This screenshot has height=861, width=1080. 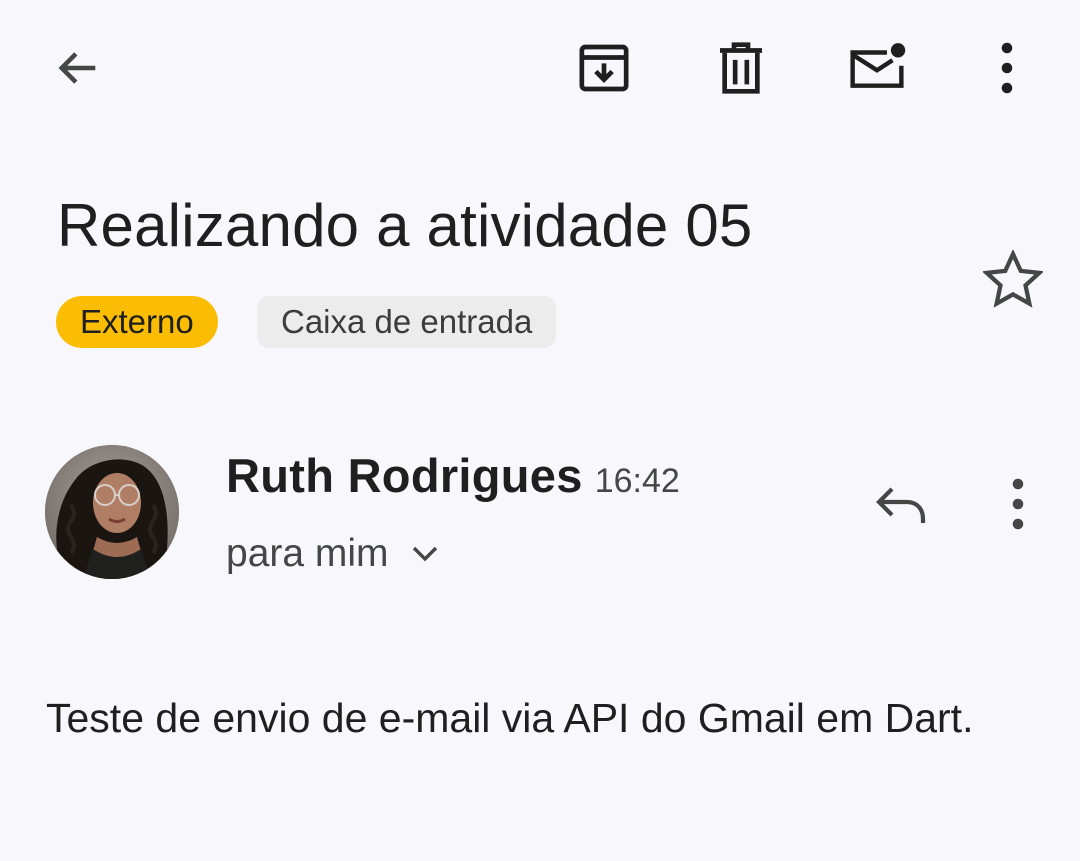 I want to click on trash-icon, so click(x=741, y=68).